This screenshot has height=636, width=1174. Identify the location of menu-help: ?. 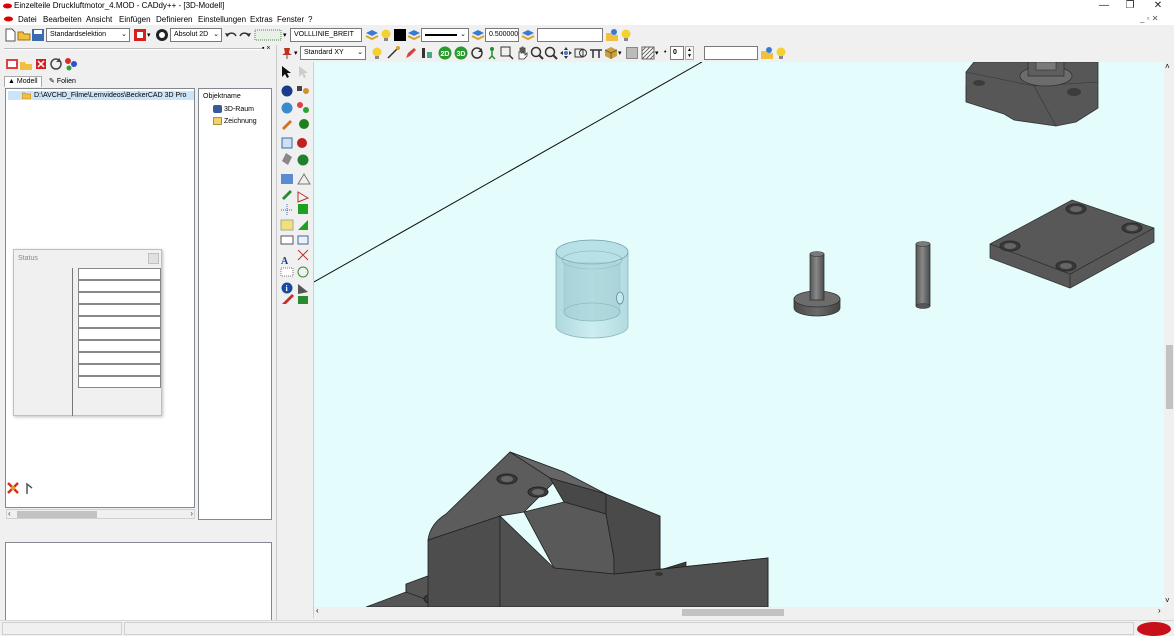
(310, 19).